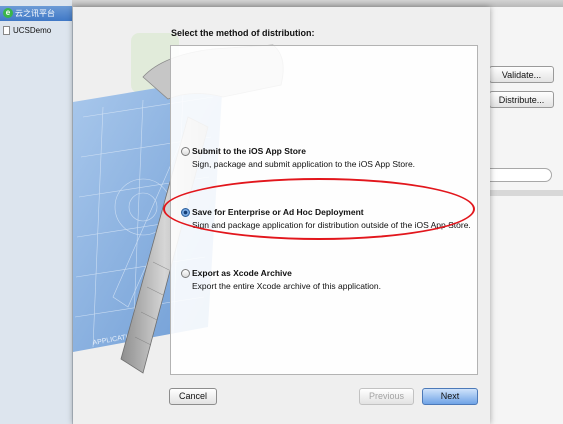  I want to click on sidebar-item-ucsdemo: UCSDemo, so click(36, 31).